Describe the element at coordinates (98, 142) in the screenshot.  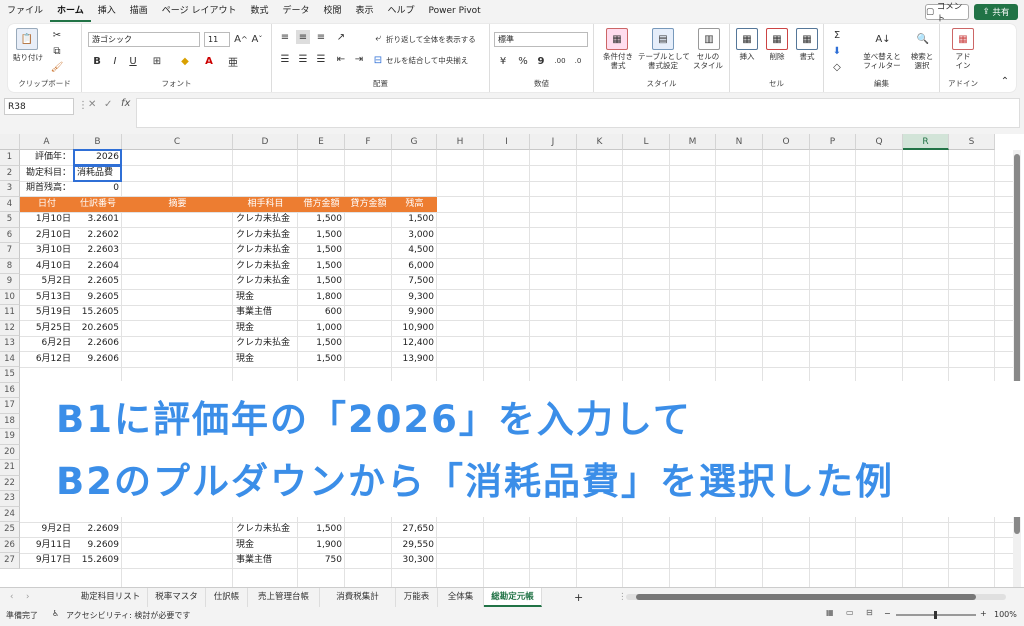
I see `column-header-B: B` at that location.